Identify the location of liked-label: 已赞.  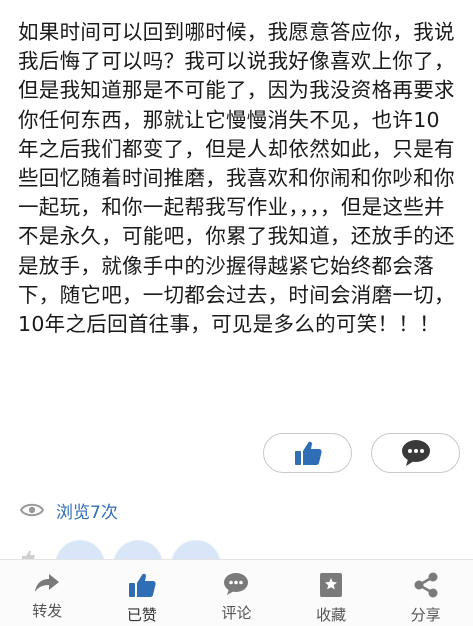
(141, 615).